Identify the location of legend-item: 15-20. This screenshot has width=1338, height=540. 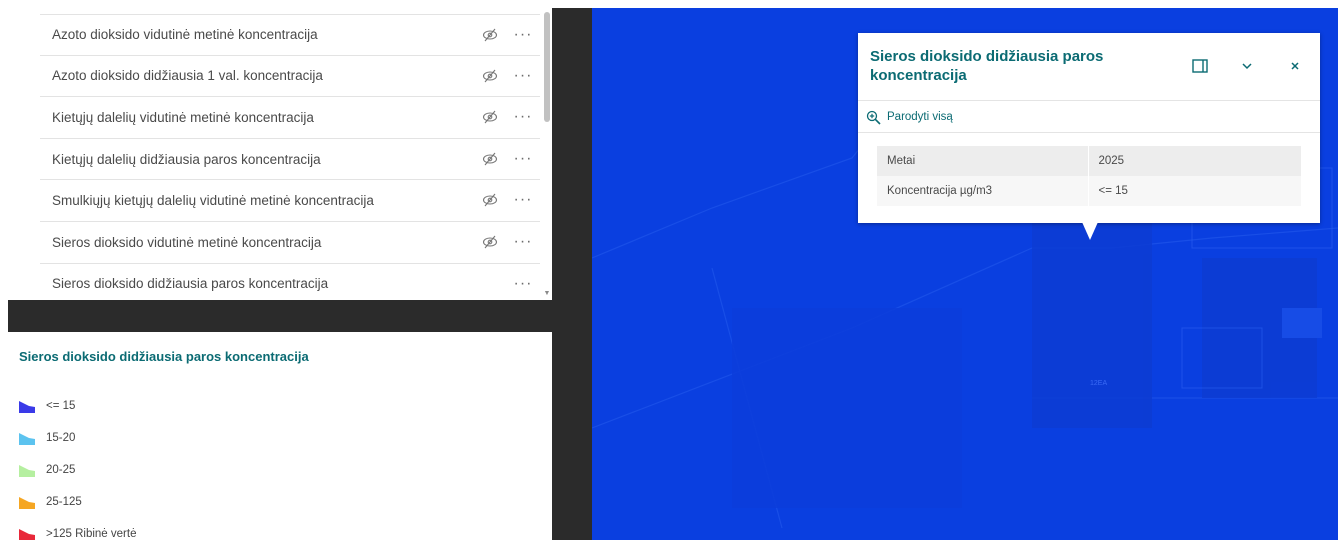
(46, 438).